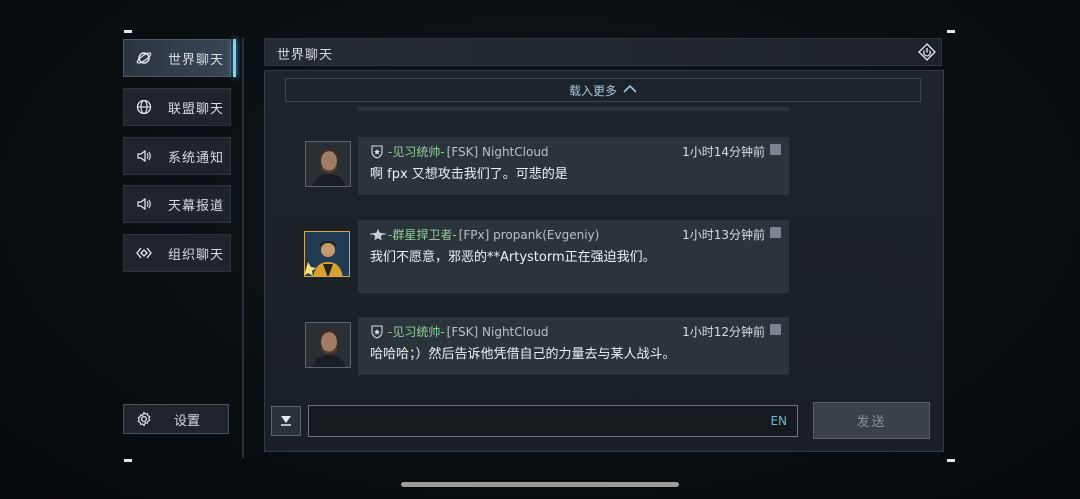 The width and height of the screenshot is (1080, 499). Describe the element at coordinates (723, 152) in the screenshot. I see `message-time: 1小时14分钟前` at that location.